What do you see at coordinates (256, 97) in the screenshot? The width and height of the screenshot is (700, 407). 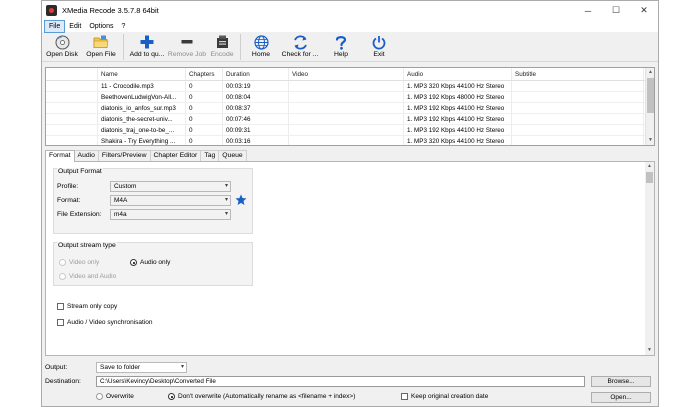 I see `table-cell: 00:08:04` at bounding box center [256, 97].